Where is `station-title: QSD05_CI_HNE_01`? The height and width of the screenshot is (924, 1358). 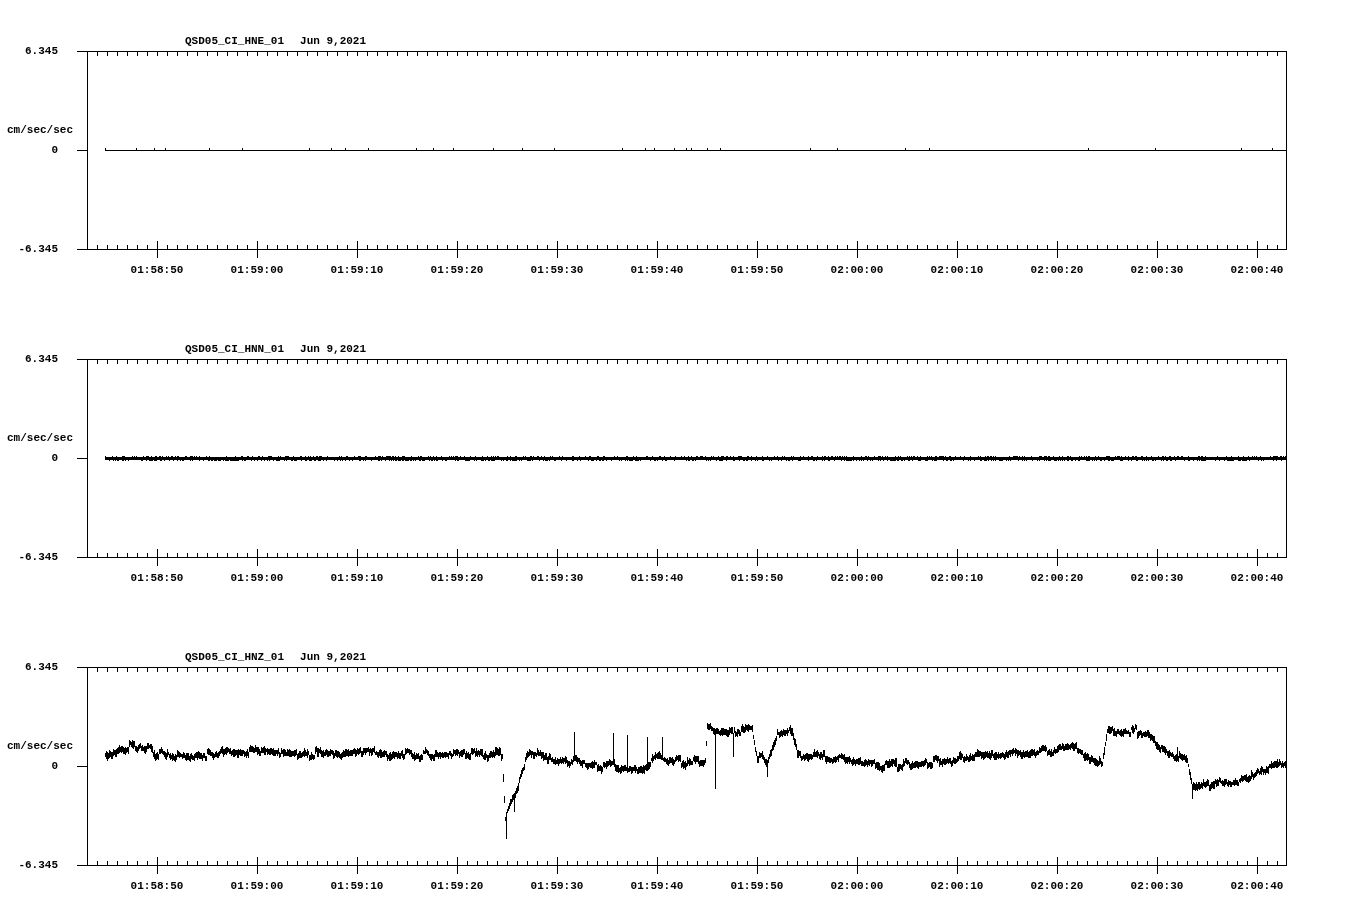
station-title: QSD05_CI_HNE_01 is located at coordinates (235, 41).